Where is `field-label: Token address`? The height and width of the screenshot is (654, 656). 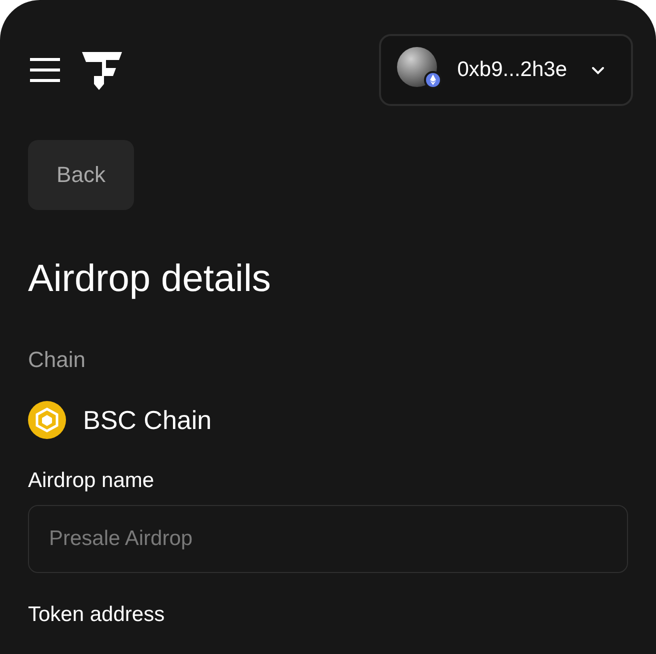
field-label: Token address is located at coordinates (97, 615).